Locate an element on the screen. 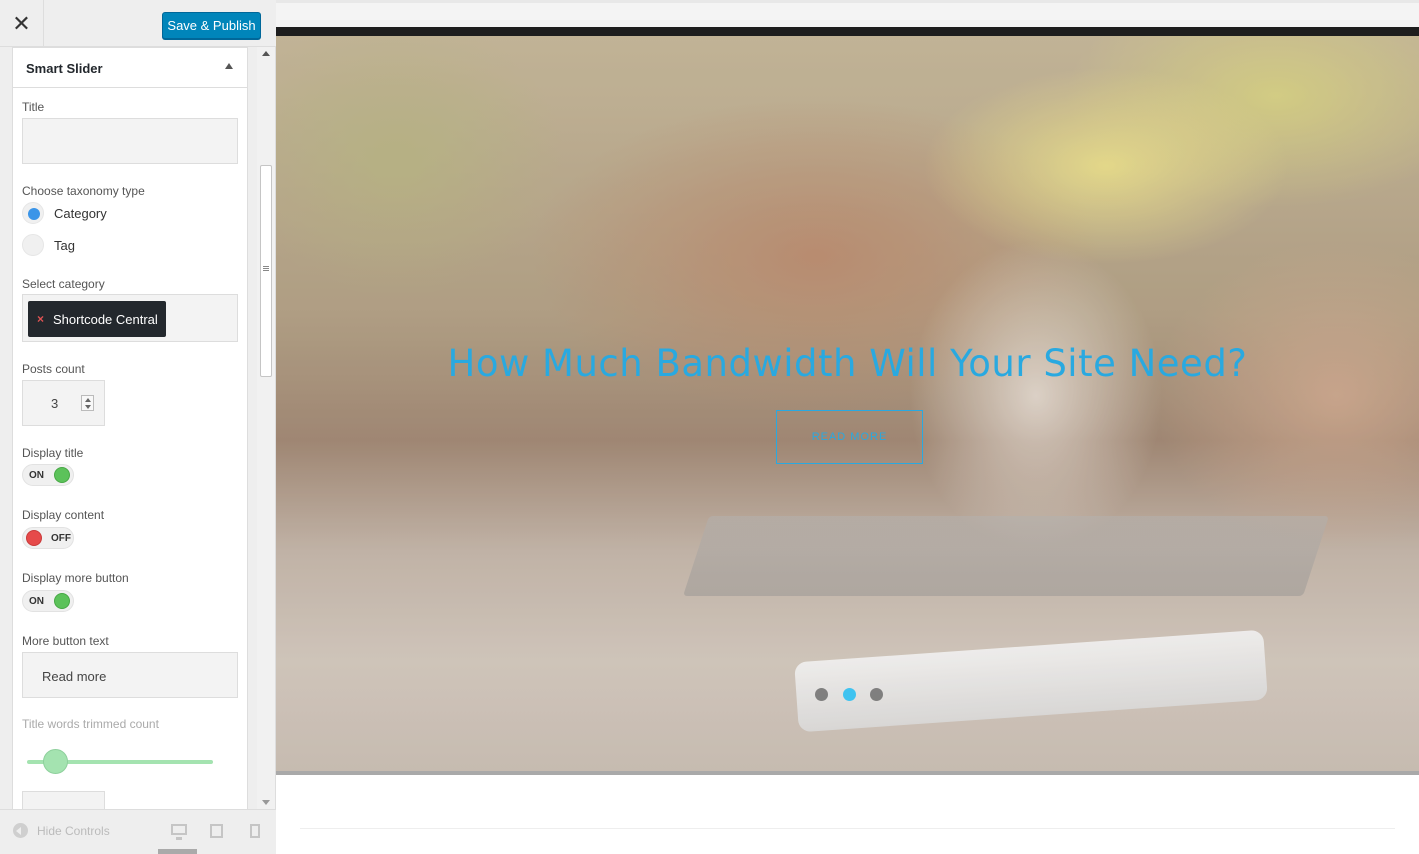 The width and height of the screenshot is (1419, 854). sidebar-header: ✕ Save & Publish is located at coordinates (138, 23).